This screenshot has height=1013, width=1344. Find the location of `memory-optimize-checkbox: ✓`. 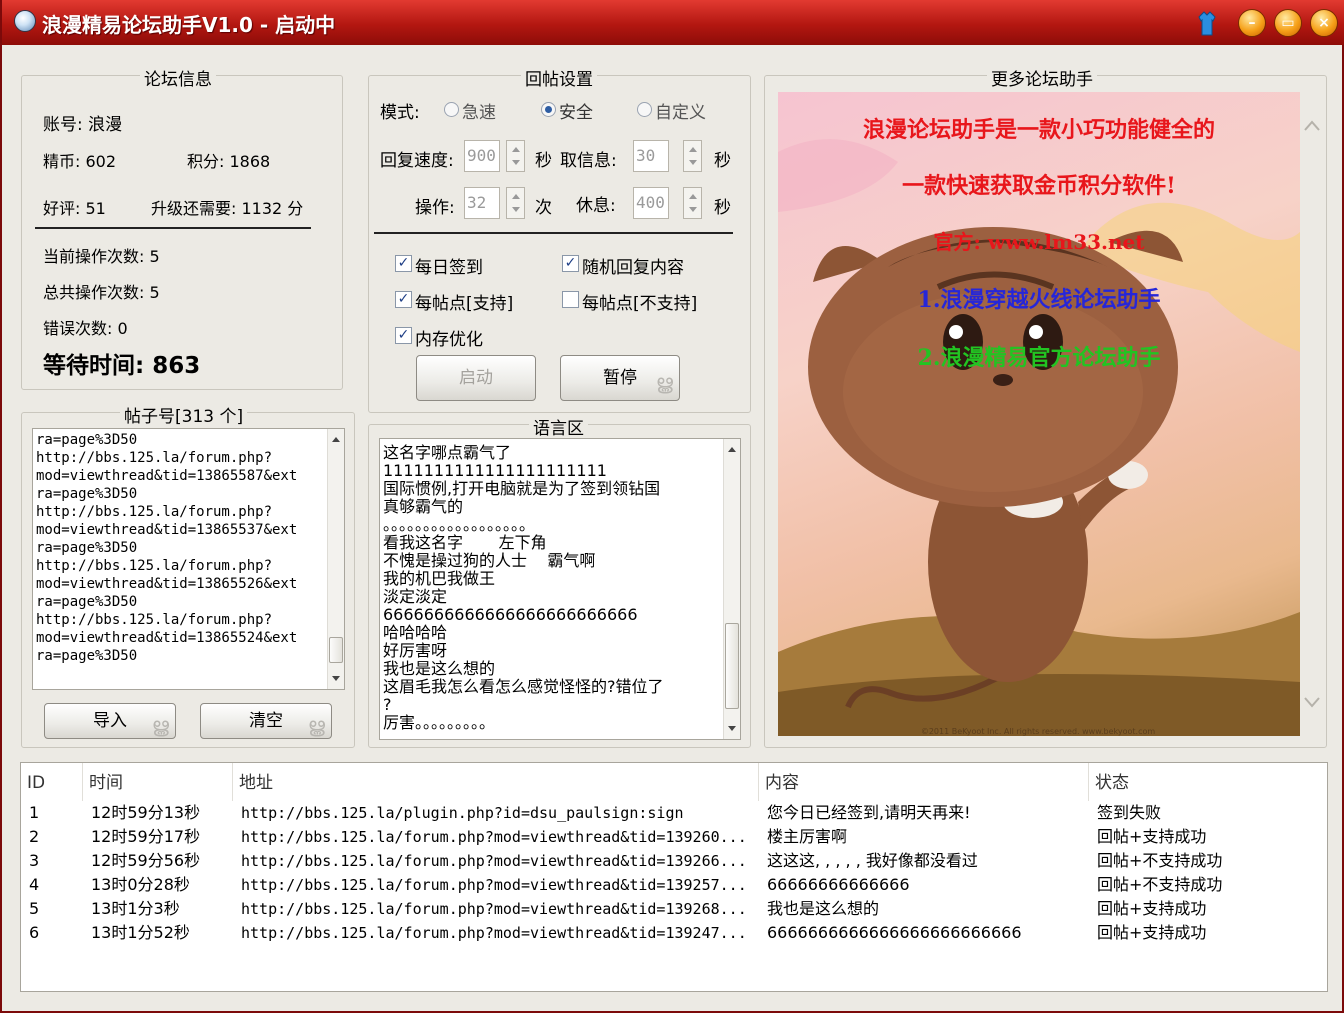

memory-optimize-checkbox: ✓ is located at coordinates (403, 335).